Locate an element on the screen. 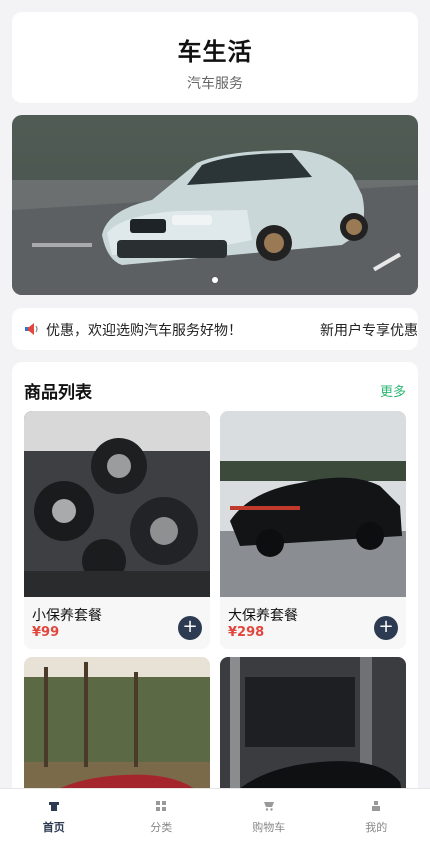 This screenshot has width=430, height=844. notice-bar: 享优惠，欢迎选购汽车服务好物！ 新用户专享优惠 is located at coordinates (215, 329).